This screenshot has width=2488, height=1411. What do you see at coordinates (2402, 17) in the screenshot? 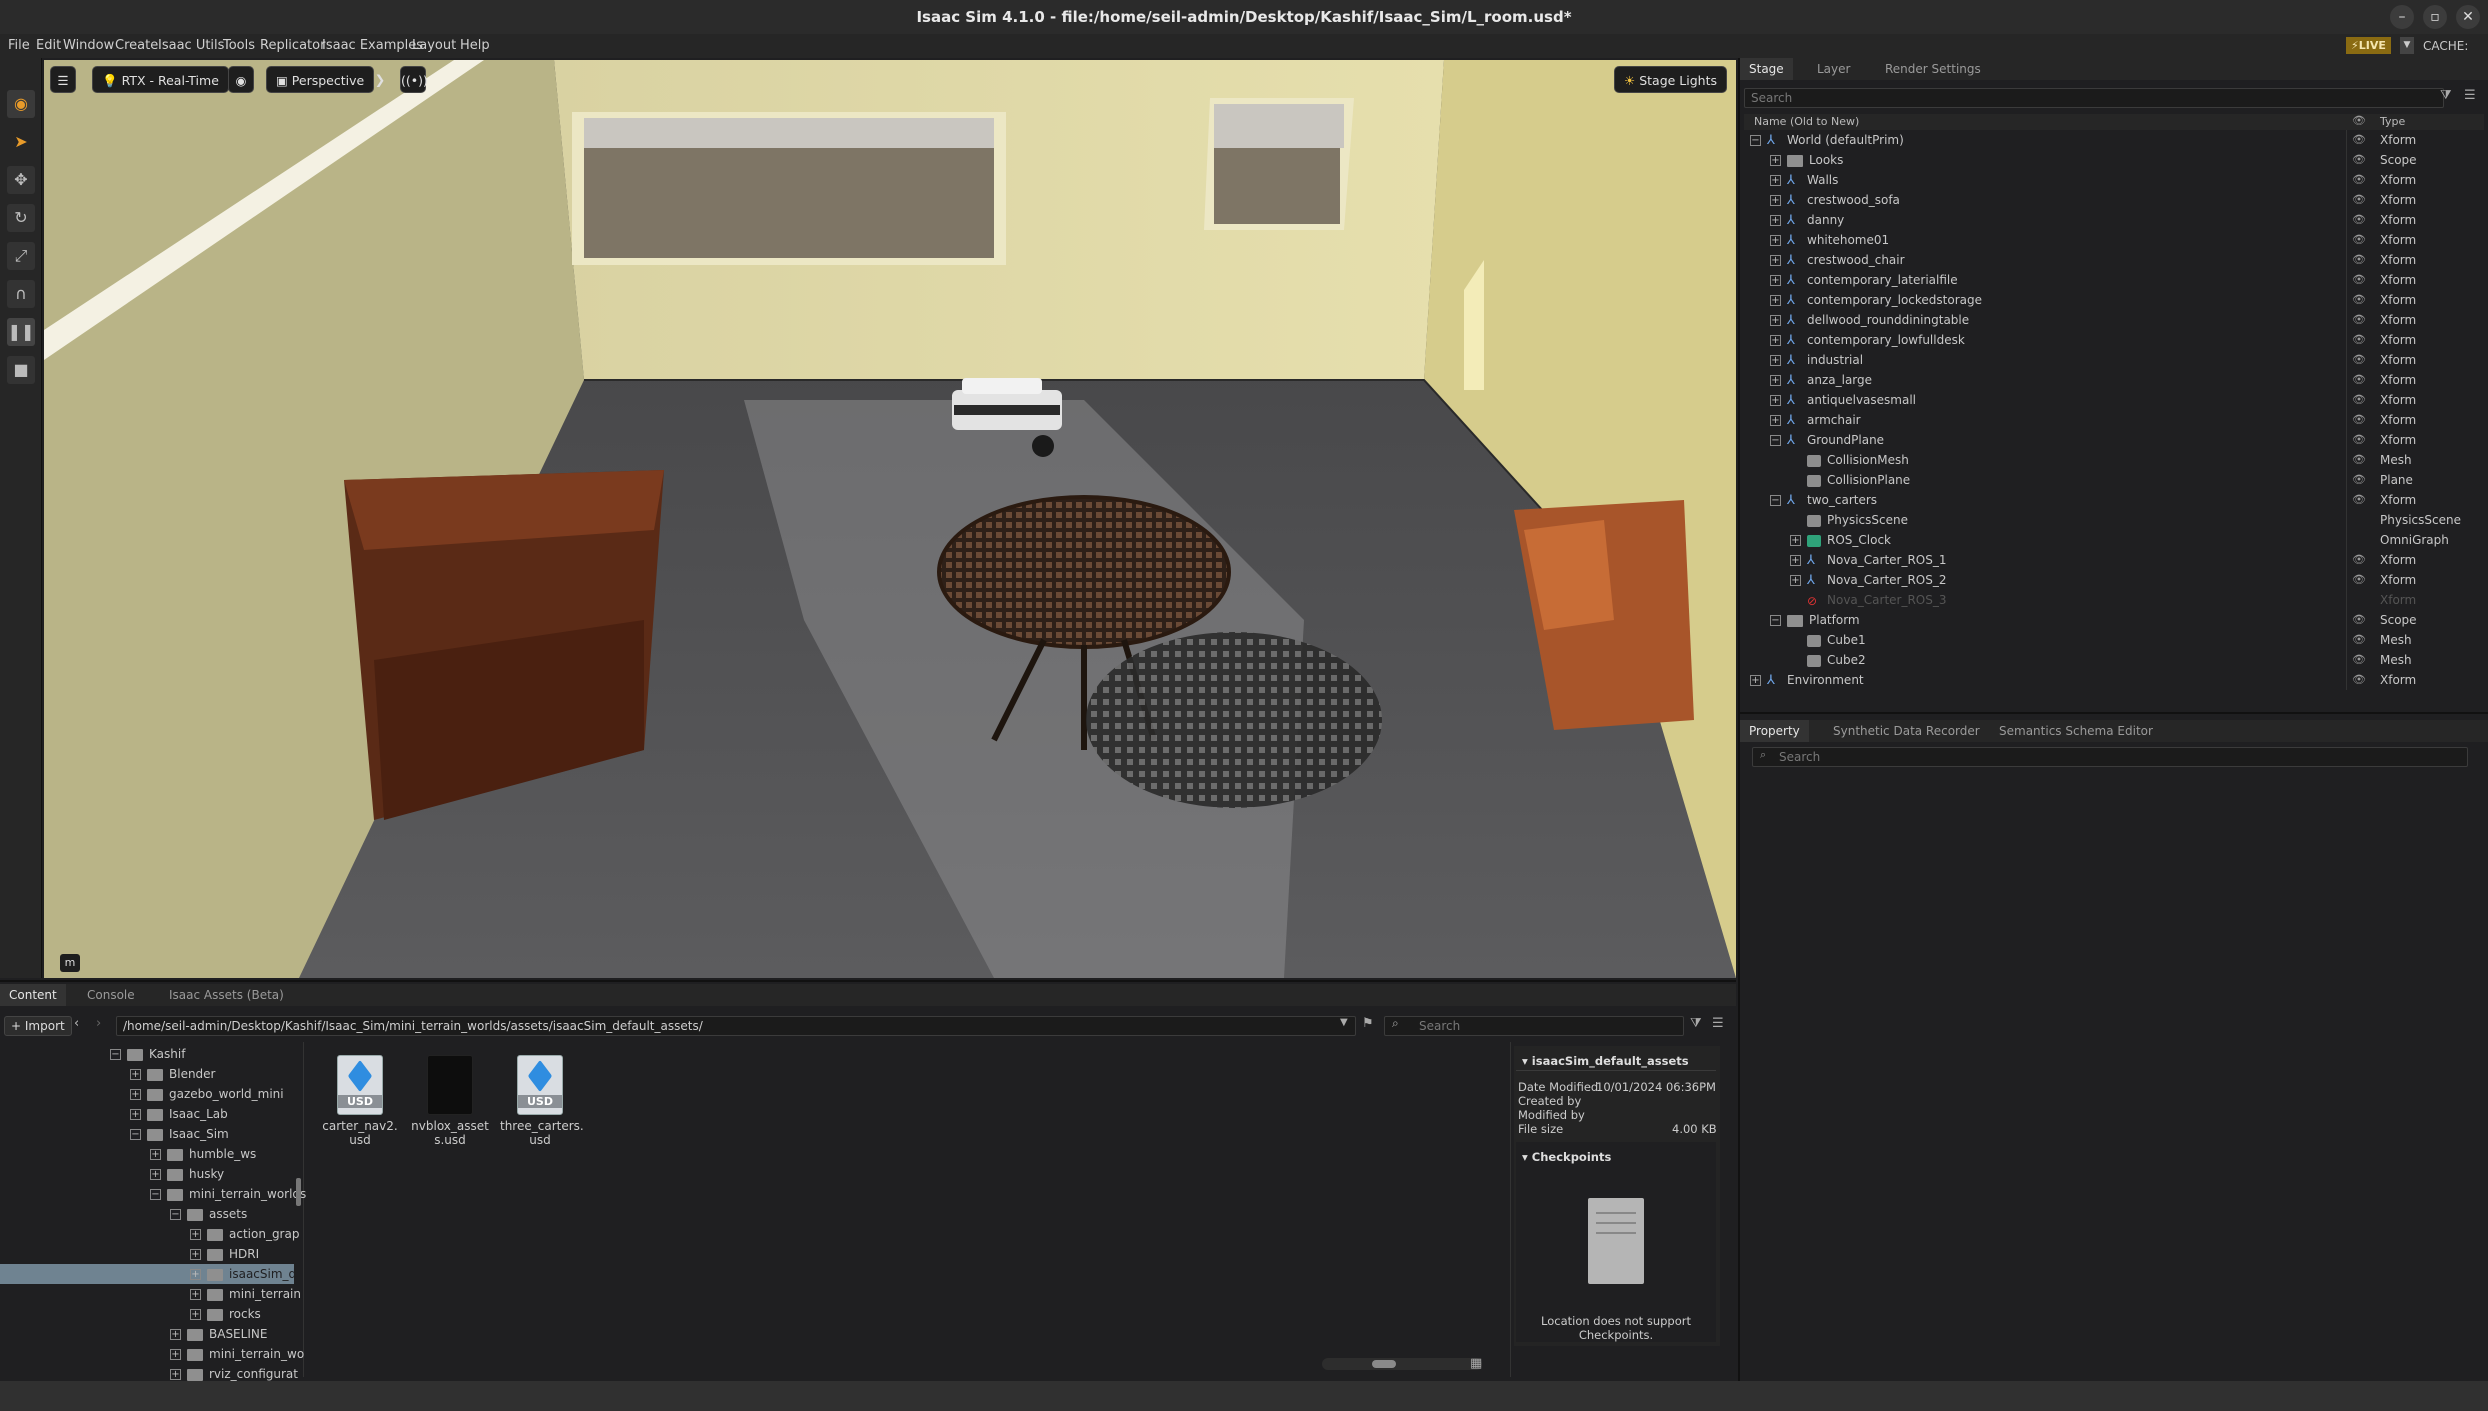
I see `minimize-button: –` at bounding box center [2402, 17].